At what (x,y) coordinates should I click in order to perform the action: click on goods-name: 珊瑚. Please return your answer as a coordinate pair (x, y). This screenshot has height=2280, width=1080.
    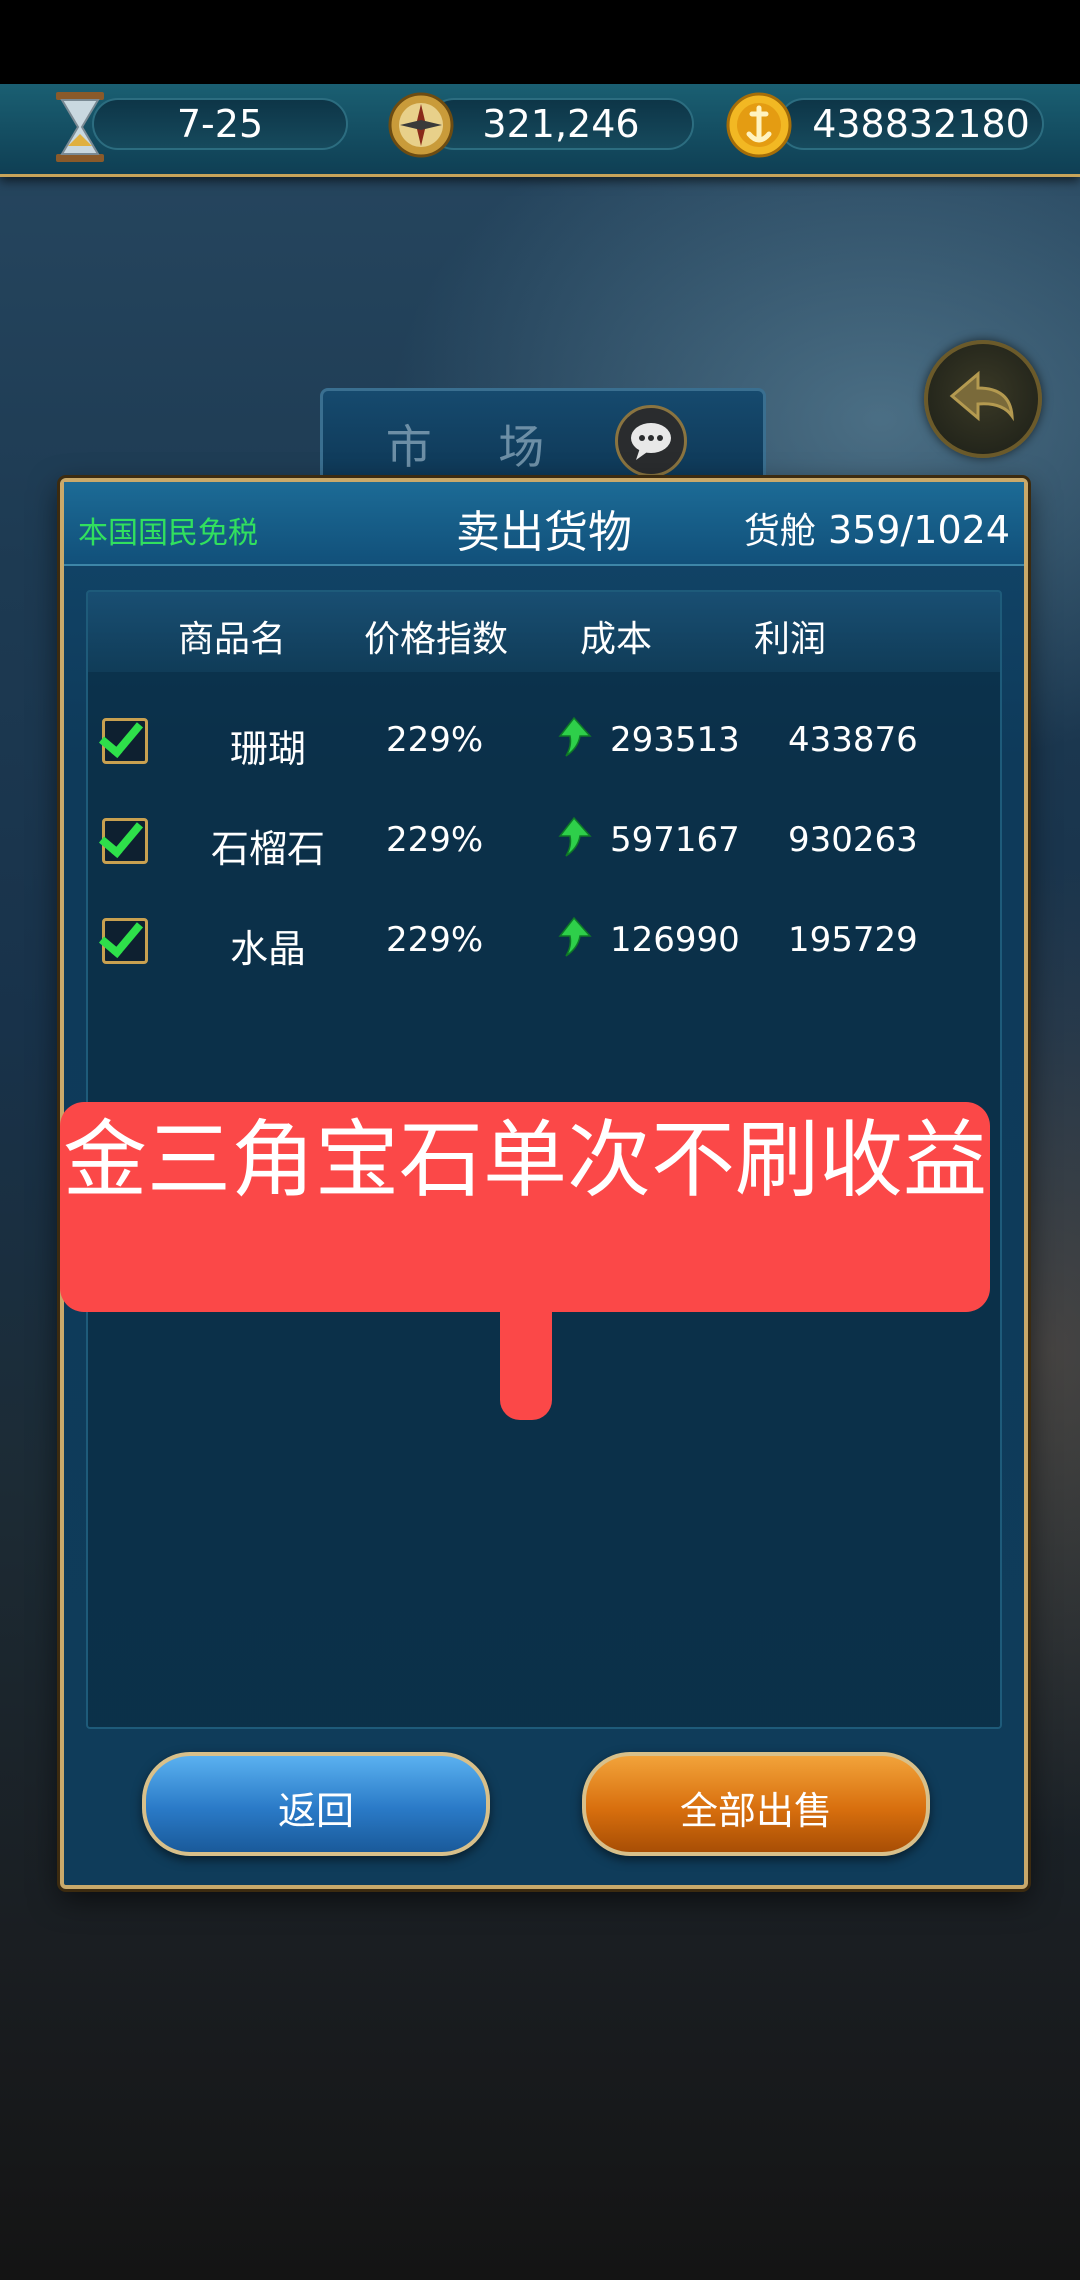
    Looking at the image, I should click on (267, 749).